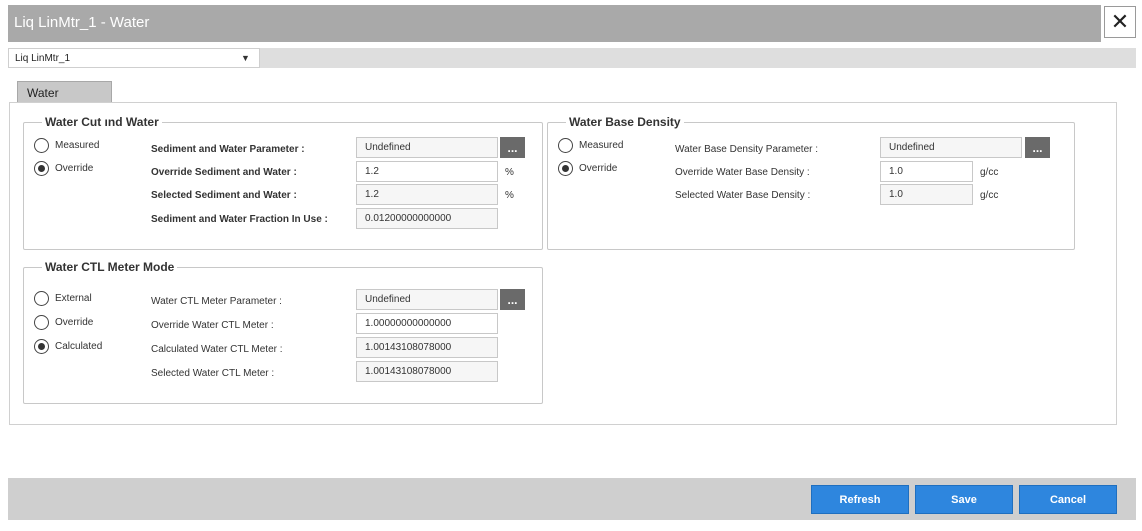 This screenshot has width=1142, height=531. Describe the element at coordinates (951, 147) in the screenshot. I see `density-parameter-field: Undefined` at that location.